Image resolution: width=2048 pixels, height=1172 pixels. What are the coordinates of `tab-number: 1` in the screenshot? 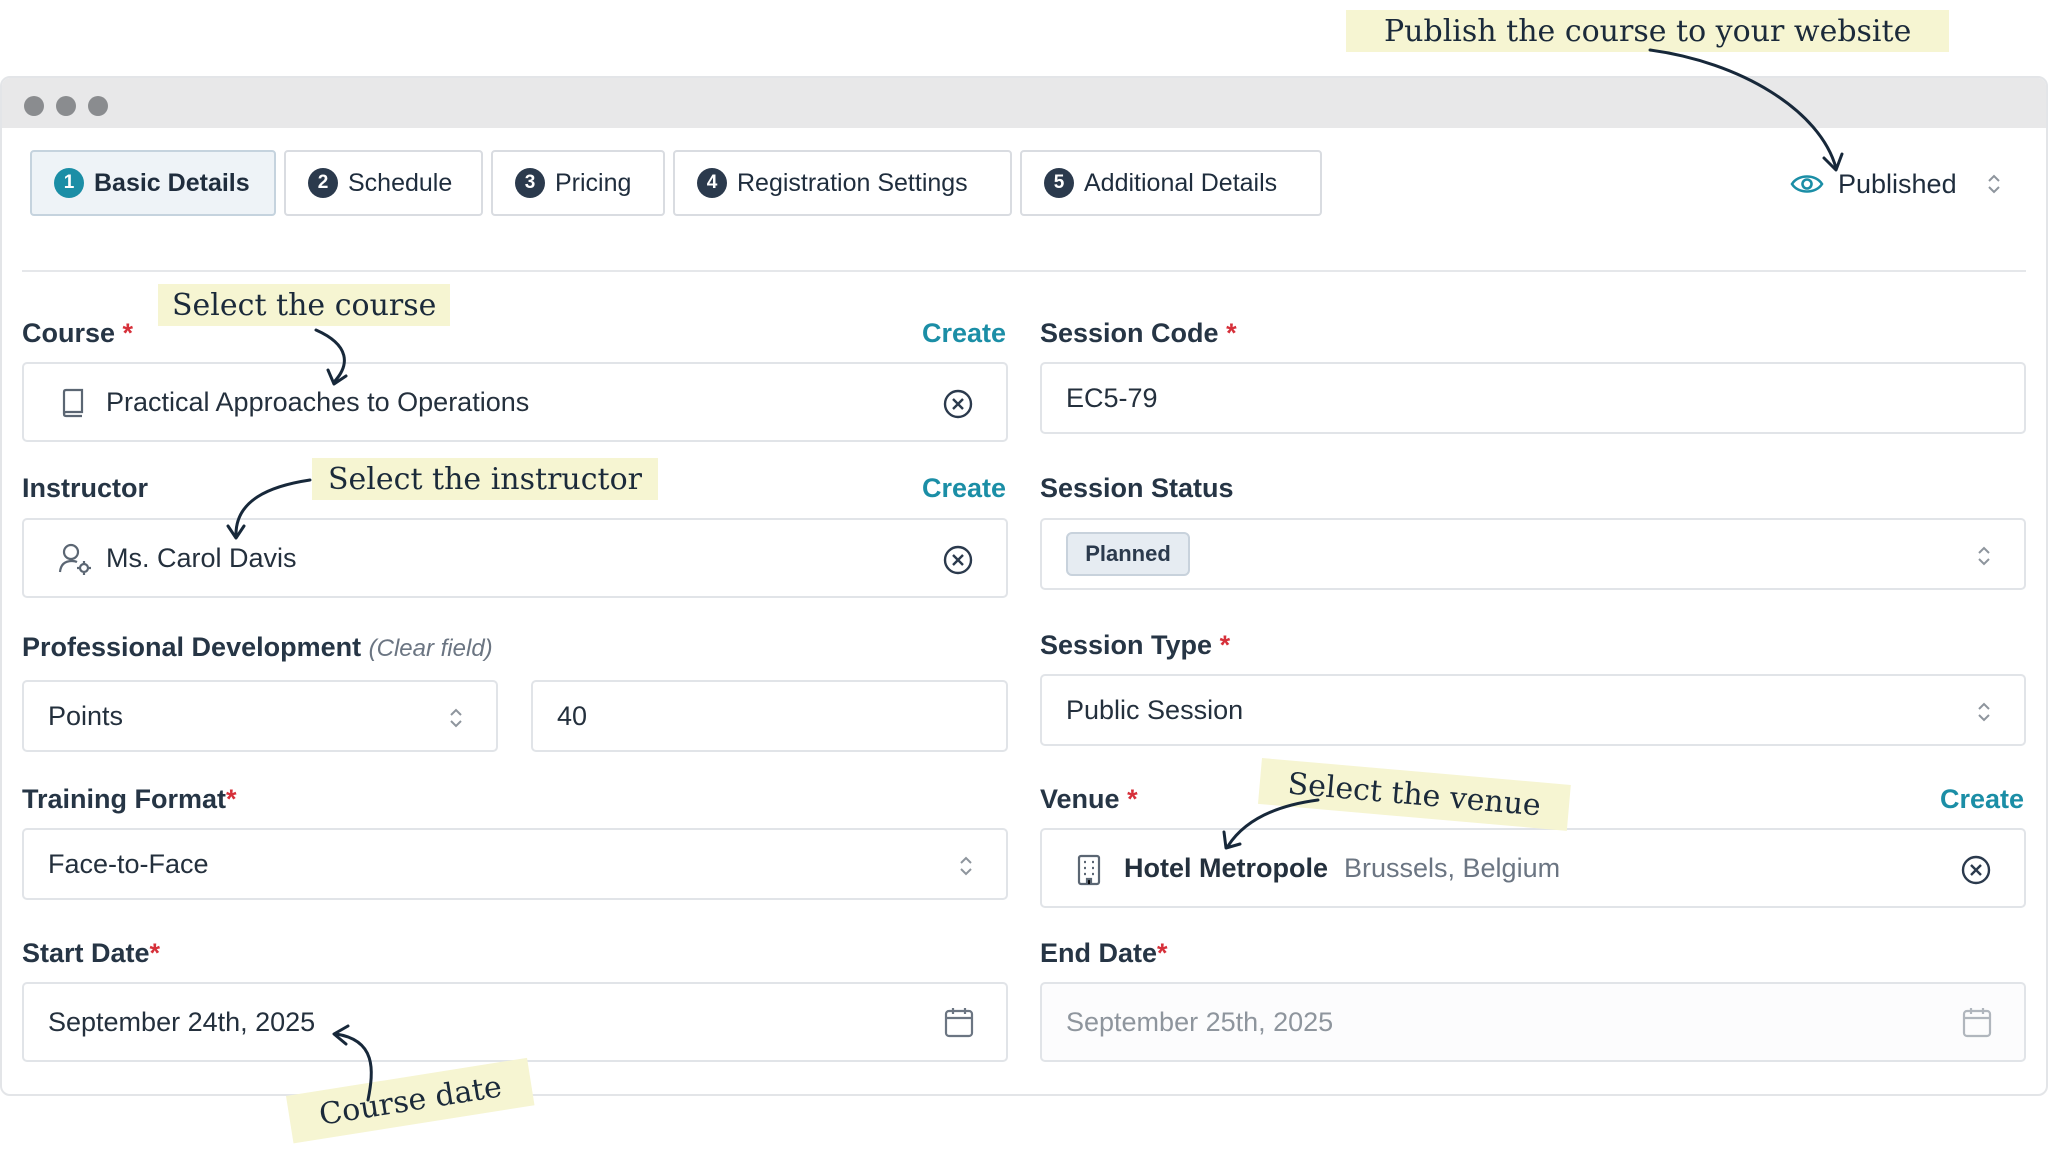 It's located at (69, 183).